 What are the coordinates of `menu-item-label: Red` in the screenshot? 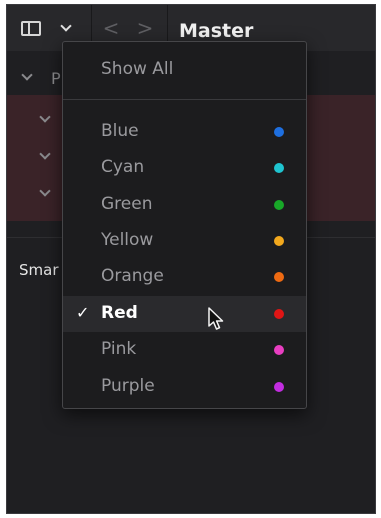 It's located at (119, 313).